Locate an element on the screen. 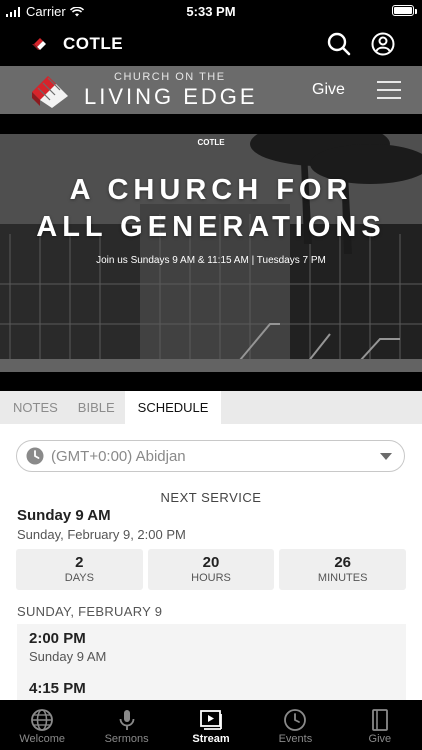  nav-welcome: Welcome is located at coordinates (42, 725).